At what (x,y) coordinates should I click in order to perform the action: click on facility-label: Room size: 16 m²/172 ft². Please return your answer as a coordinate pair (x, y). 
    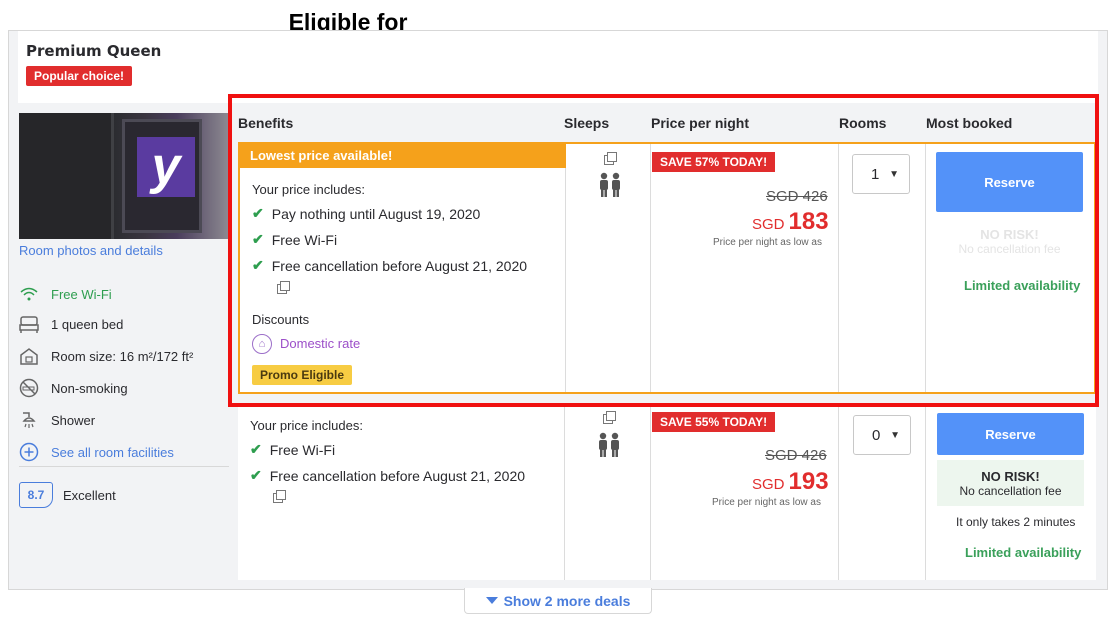
    Looking at the image, I should click on (122, 356).